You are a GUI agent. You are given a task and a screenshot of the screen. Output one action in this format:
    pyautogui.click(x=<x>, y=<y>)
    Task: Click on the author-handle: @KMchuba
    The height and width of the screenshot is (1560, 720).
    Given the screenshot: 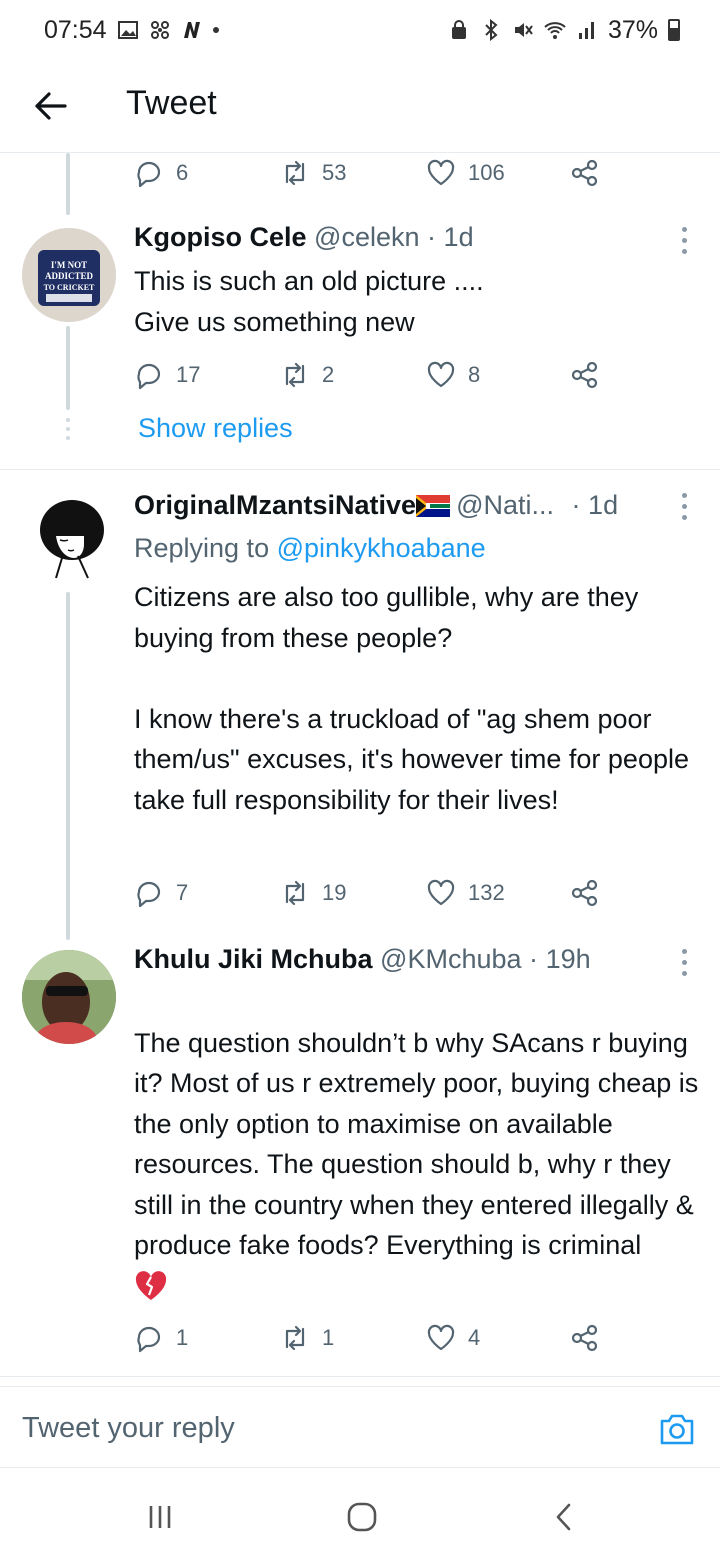 What is the action you would take?
    pyautogui.click(x=450, y=959)
    